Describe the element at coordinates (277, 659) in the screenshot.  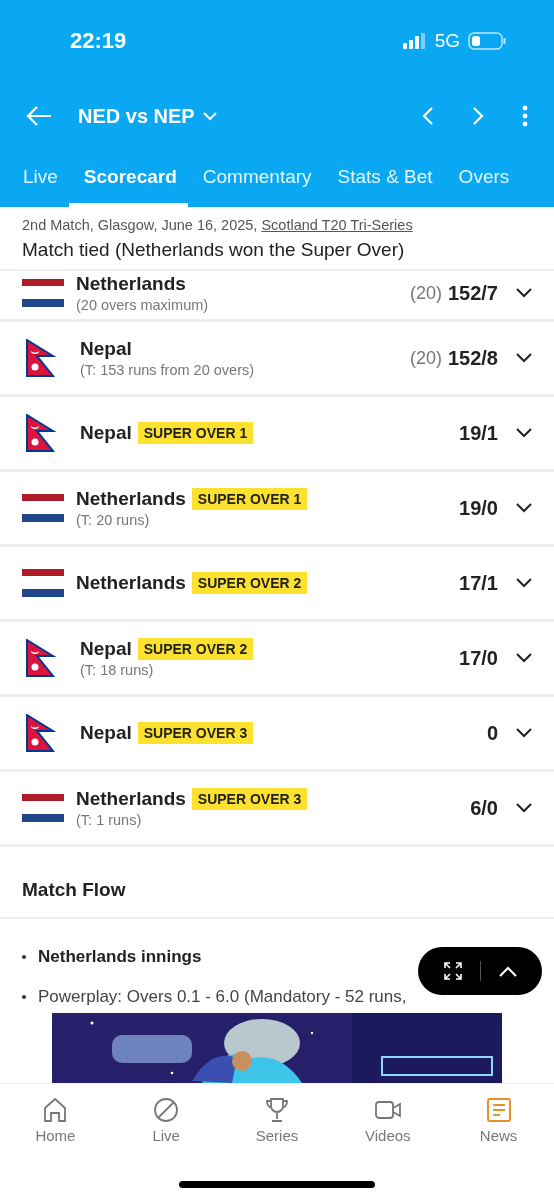
I see `innings-row: Nepal SUPER OVER 2 (T: 18 runs) 17/0` at that location.